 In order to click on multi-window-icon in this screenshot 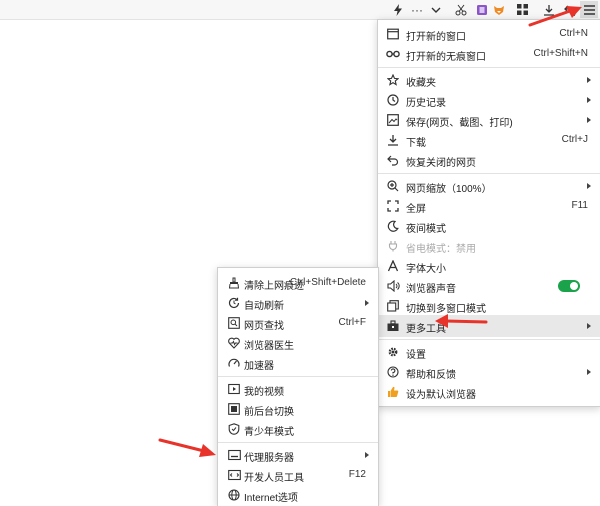, I will do `click(393, 306)`.